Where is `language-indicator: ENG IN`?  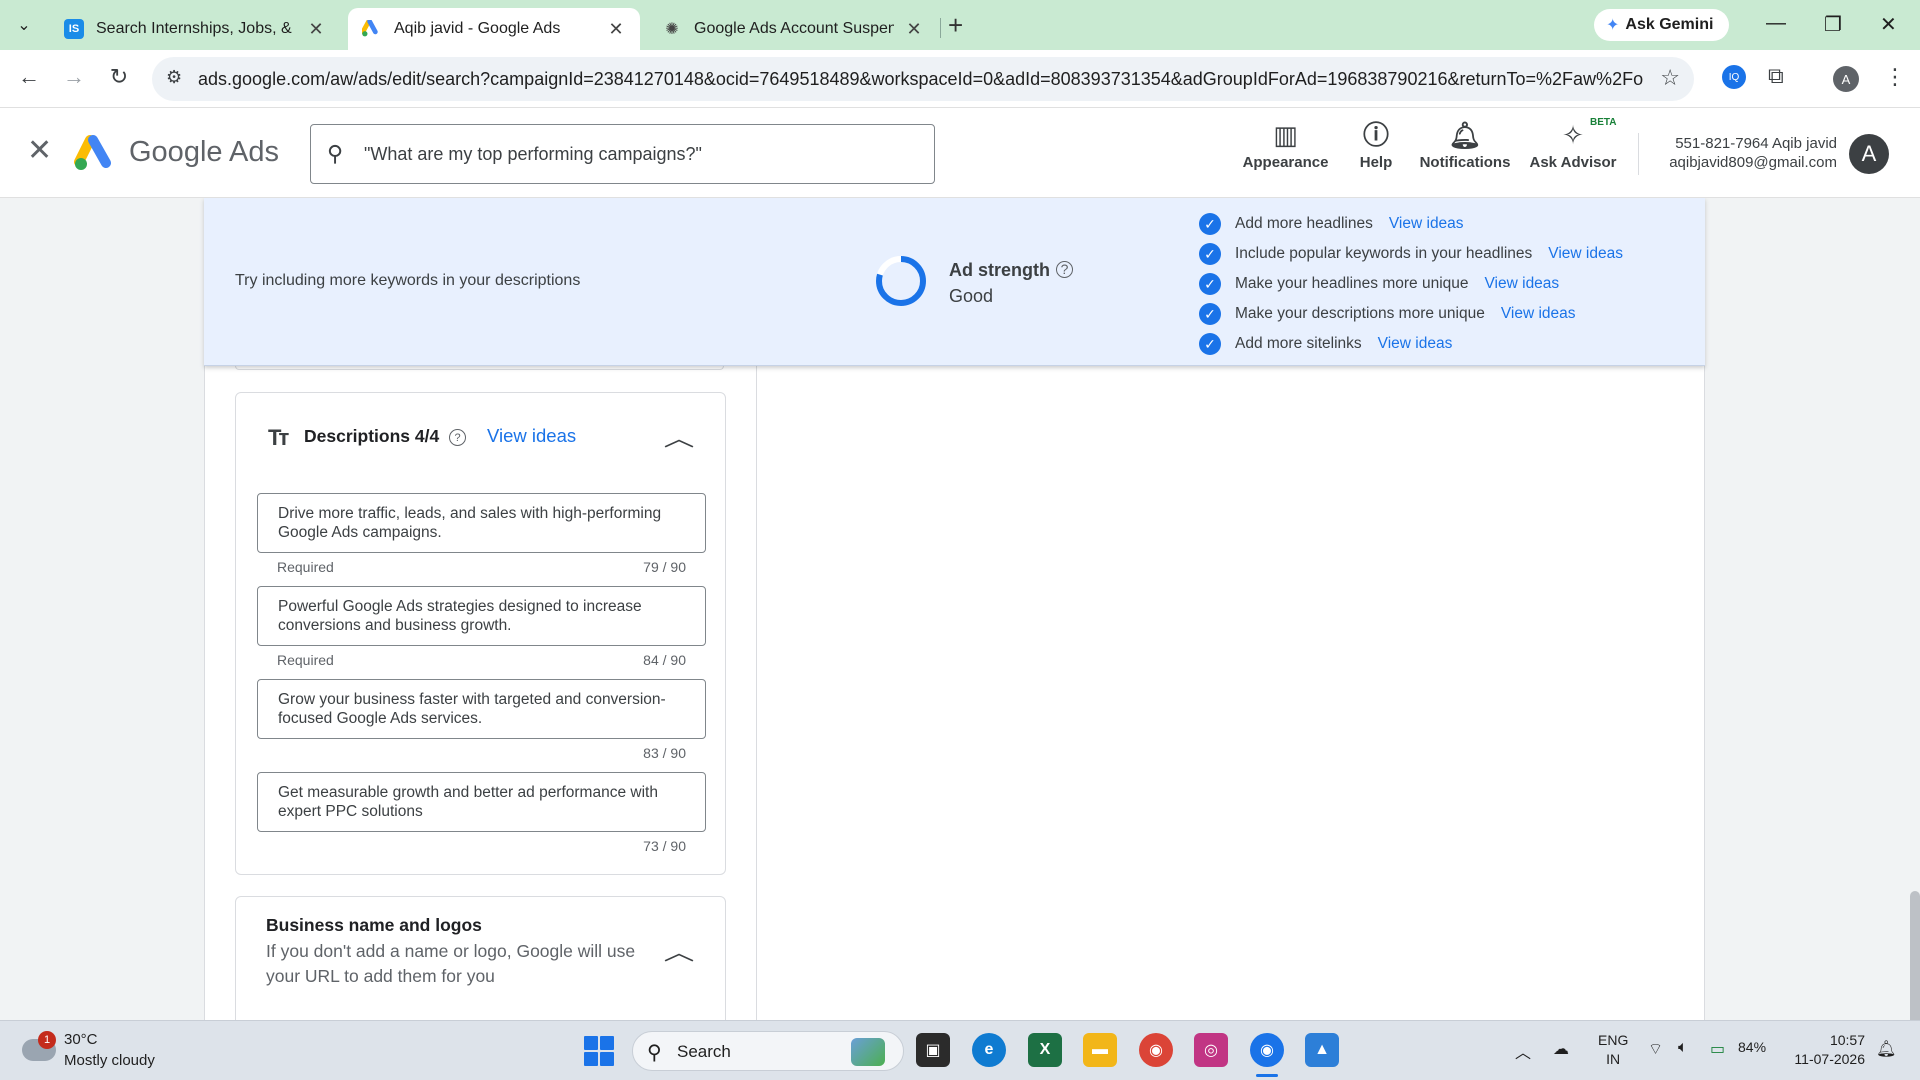
language-indicator: ENG IN is located at coordinates (1613, 1050).